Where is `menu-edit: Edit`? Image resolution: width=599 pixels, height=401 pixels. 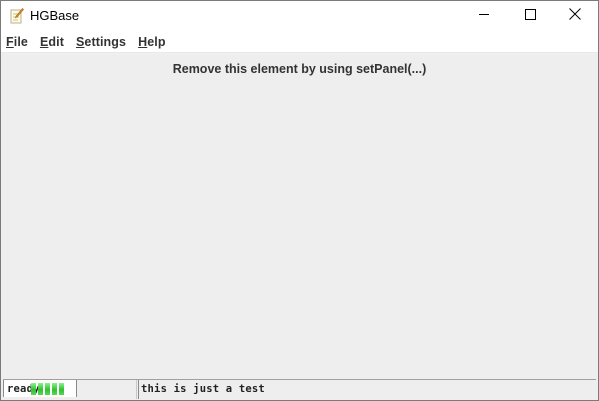 menu-edit: Edit is located at coordinates (52, 42).